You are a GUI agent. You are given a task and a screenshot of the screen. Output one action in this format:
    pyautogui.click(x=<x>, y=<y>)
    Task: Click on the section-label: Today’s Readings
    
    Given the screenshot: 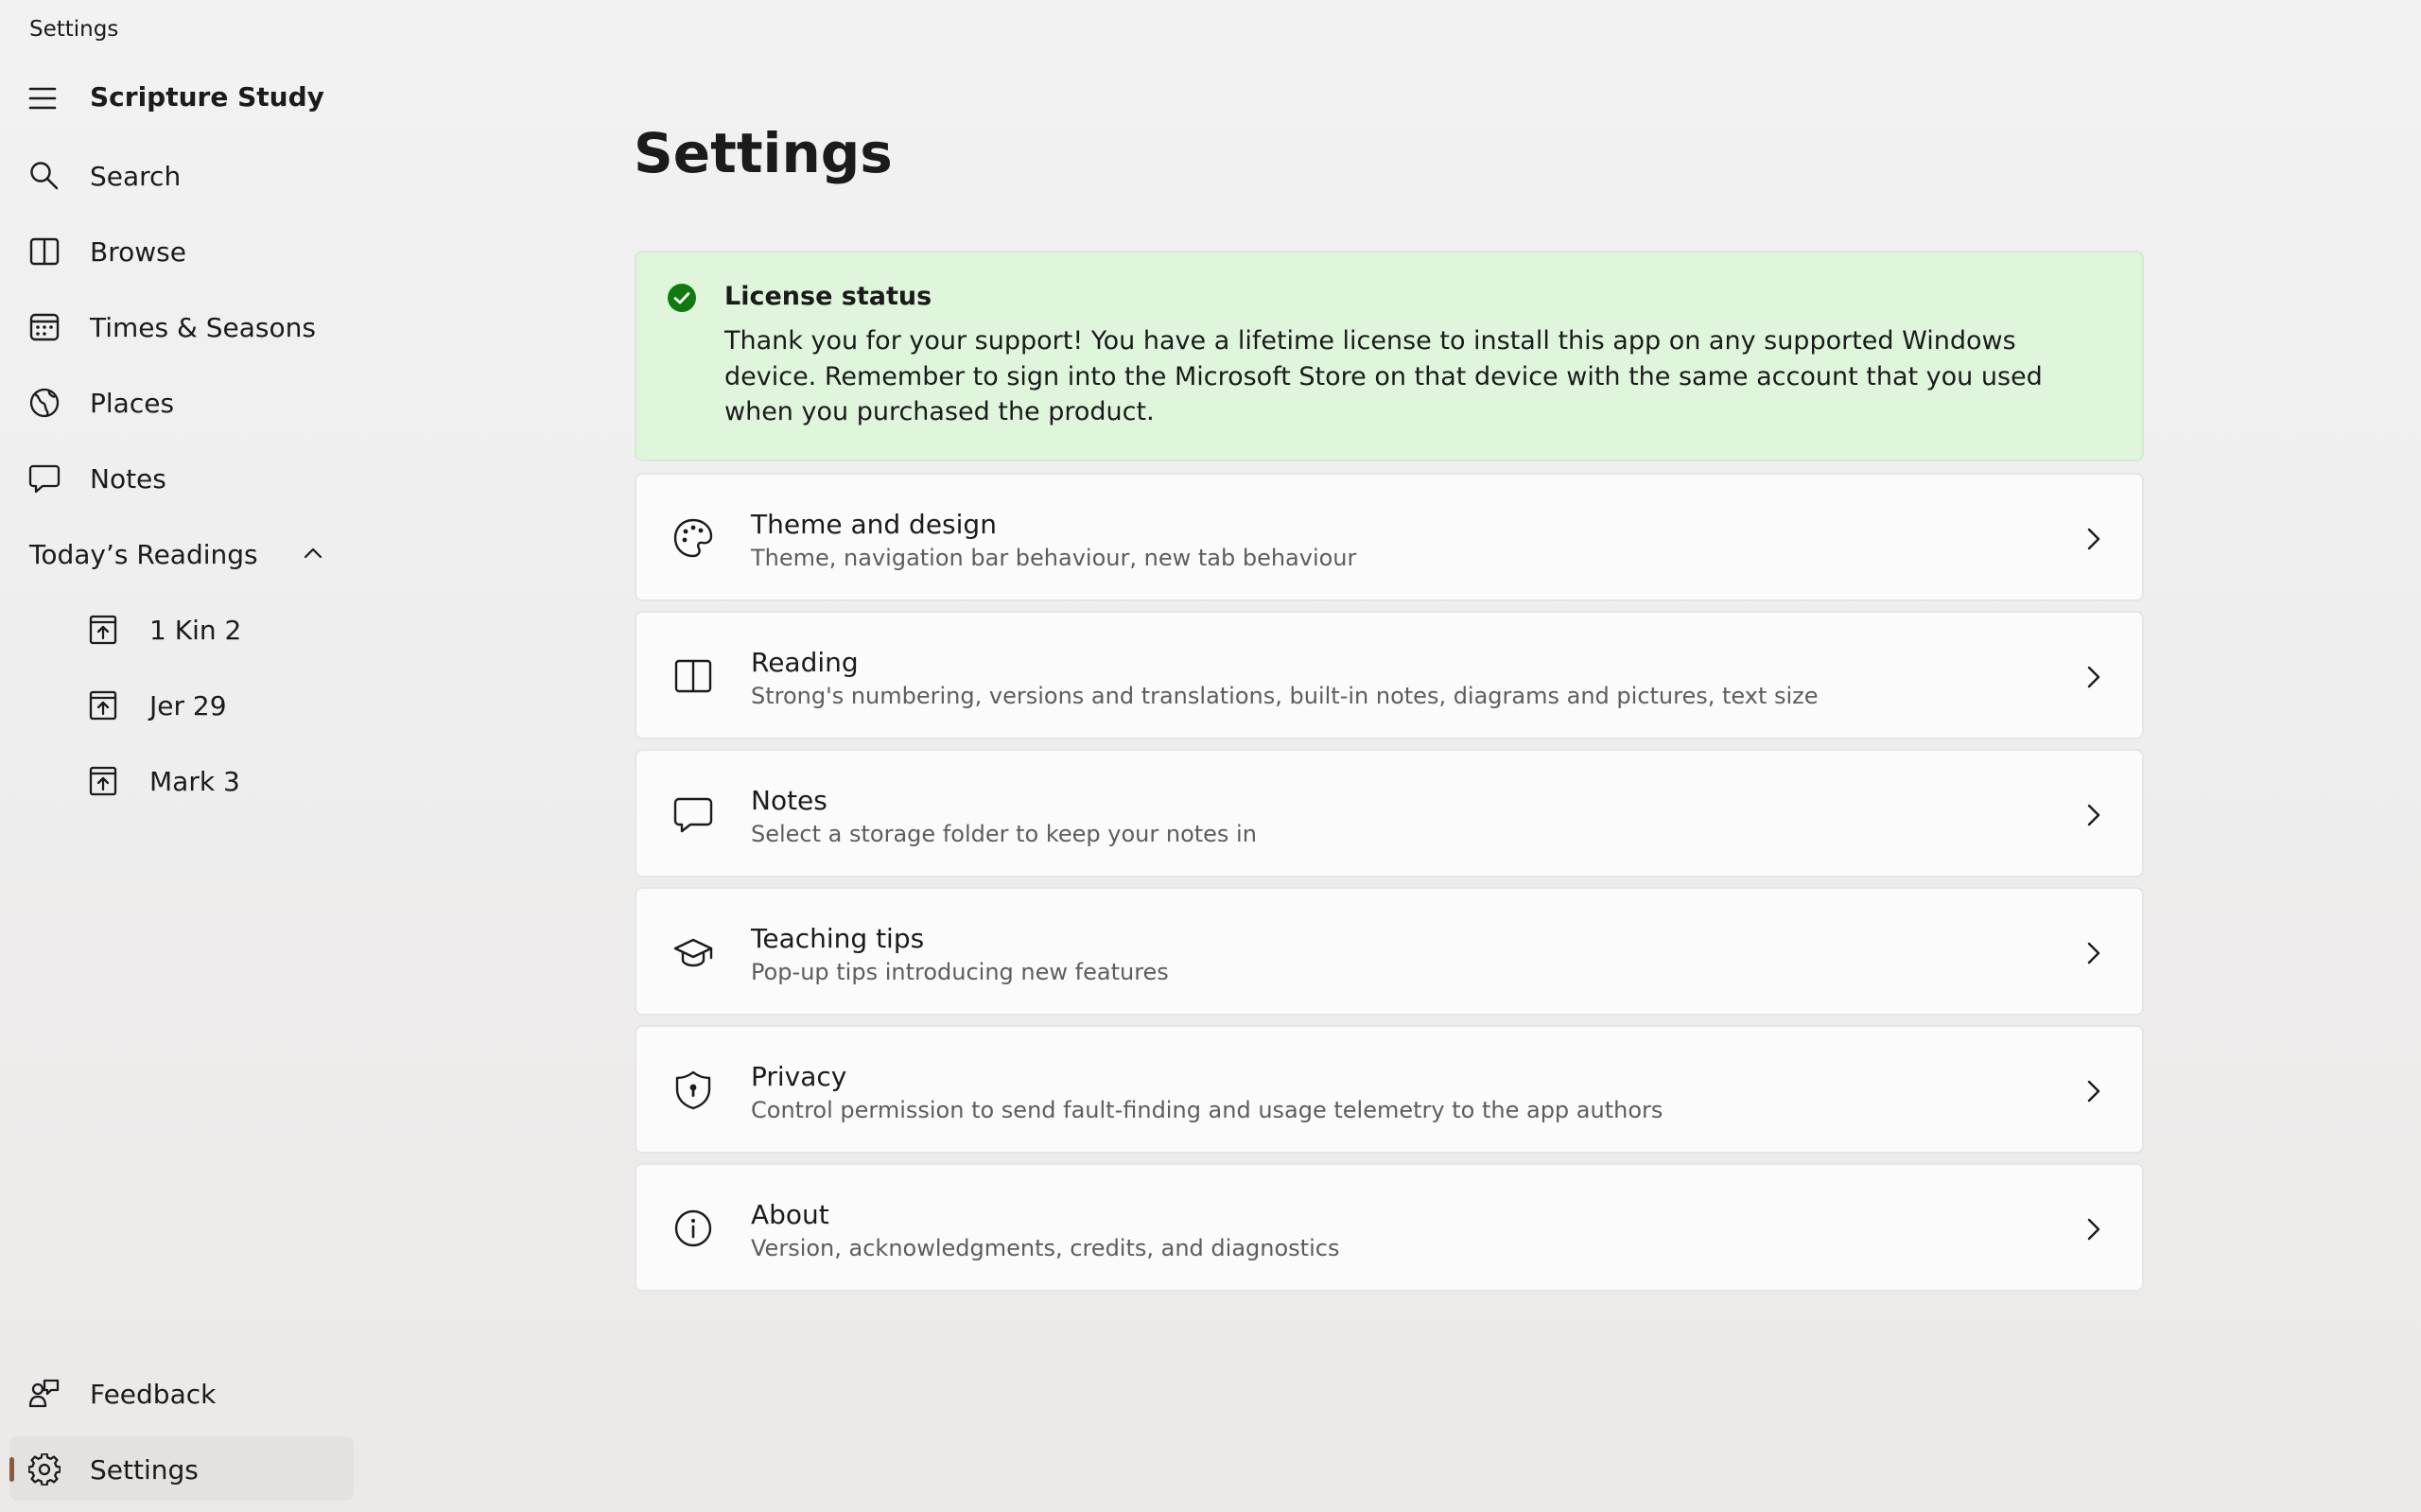 What is the action you would take?
    pyautogui.click(x=143, y=554)
    